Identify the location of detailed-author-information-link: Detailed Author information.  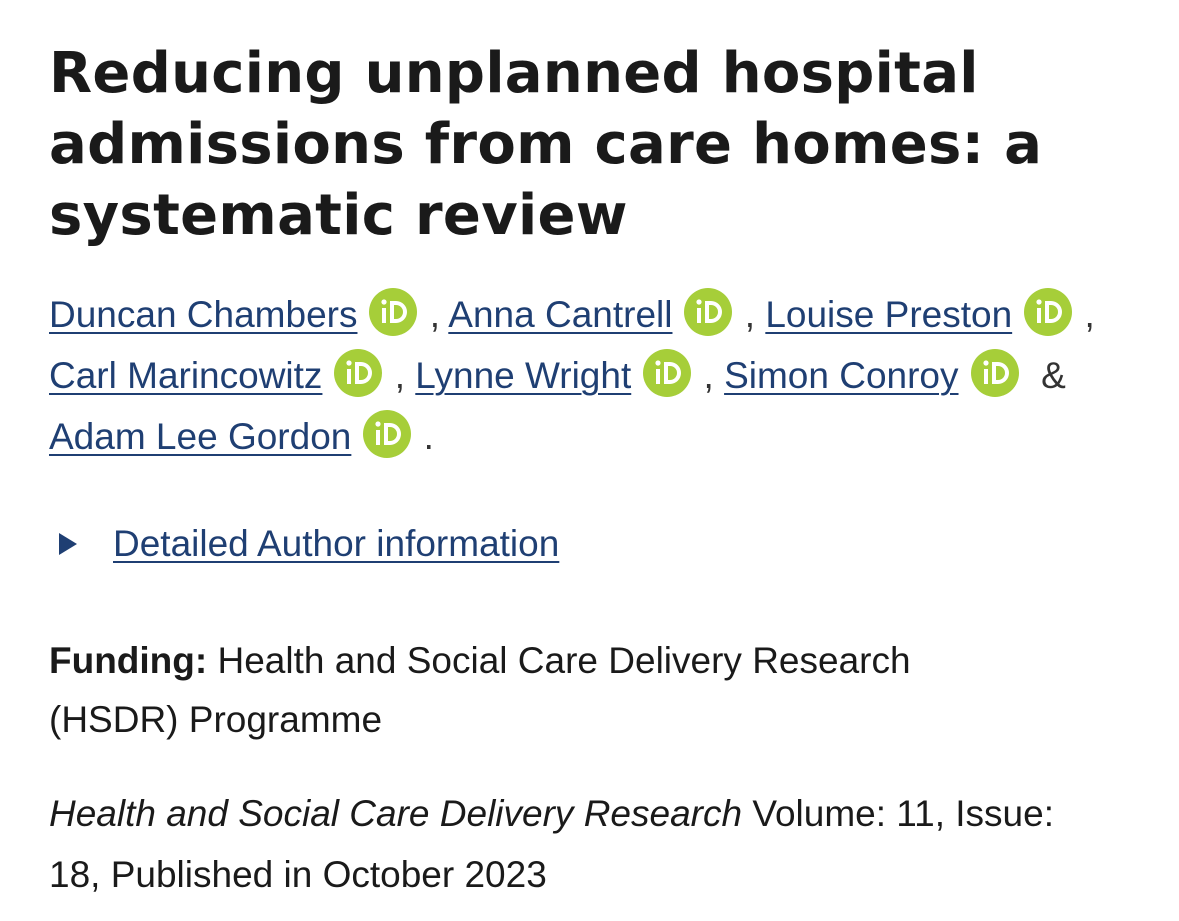
(336, 544).